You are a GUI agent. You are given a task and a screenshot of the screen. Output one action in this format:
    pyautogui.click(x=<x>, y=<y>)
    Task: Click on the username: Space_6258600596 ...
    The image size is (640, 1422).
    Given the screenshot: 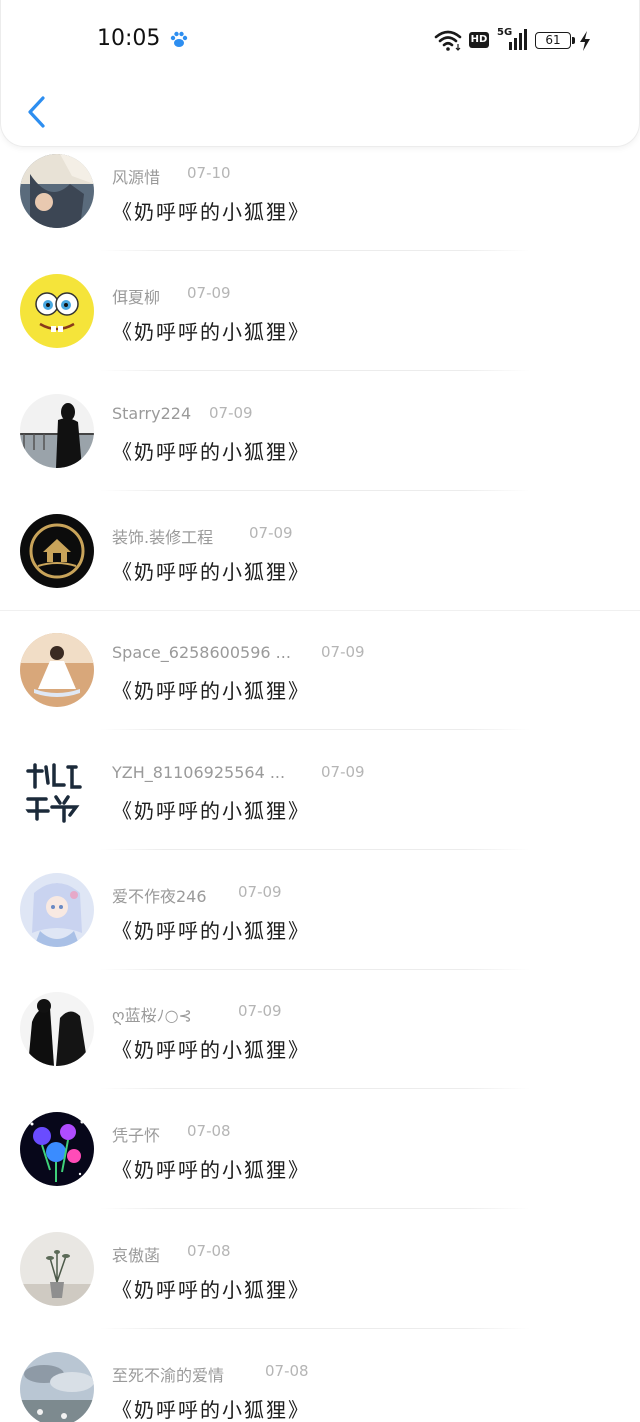 What is the action you would take?
    pyautogui.click(x=201, y=652)
    